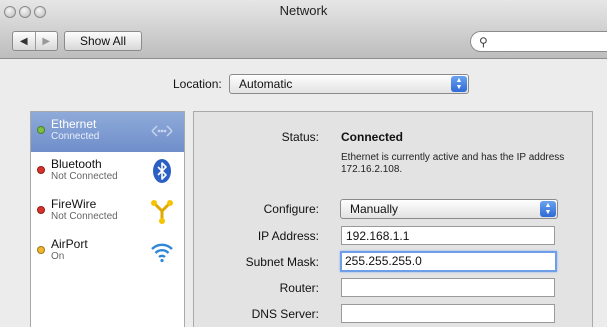 This screenshot has height=327, width=607. I want to click on service-item-bluetooth: Bluetooth Not Connected, so click(107, 172).